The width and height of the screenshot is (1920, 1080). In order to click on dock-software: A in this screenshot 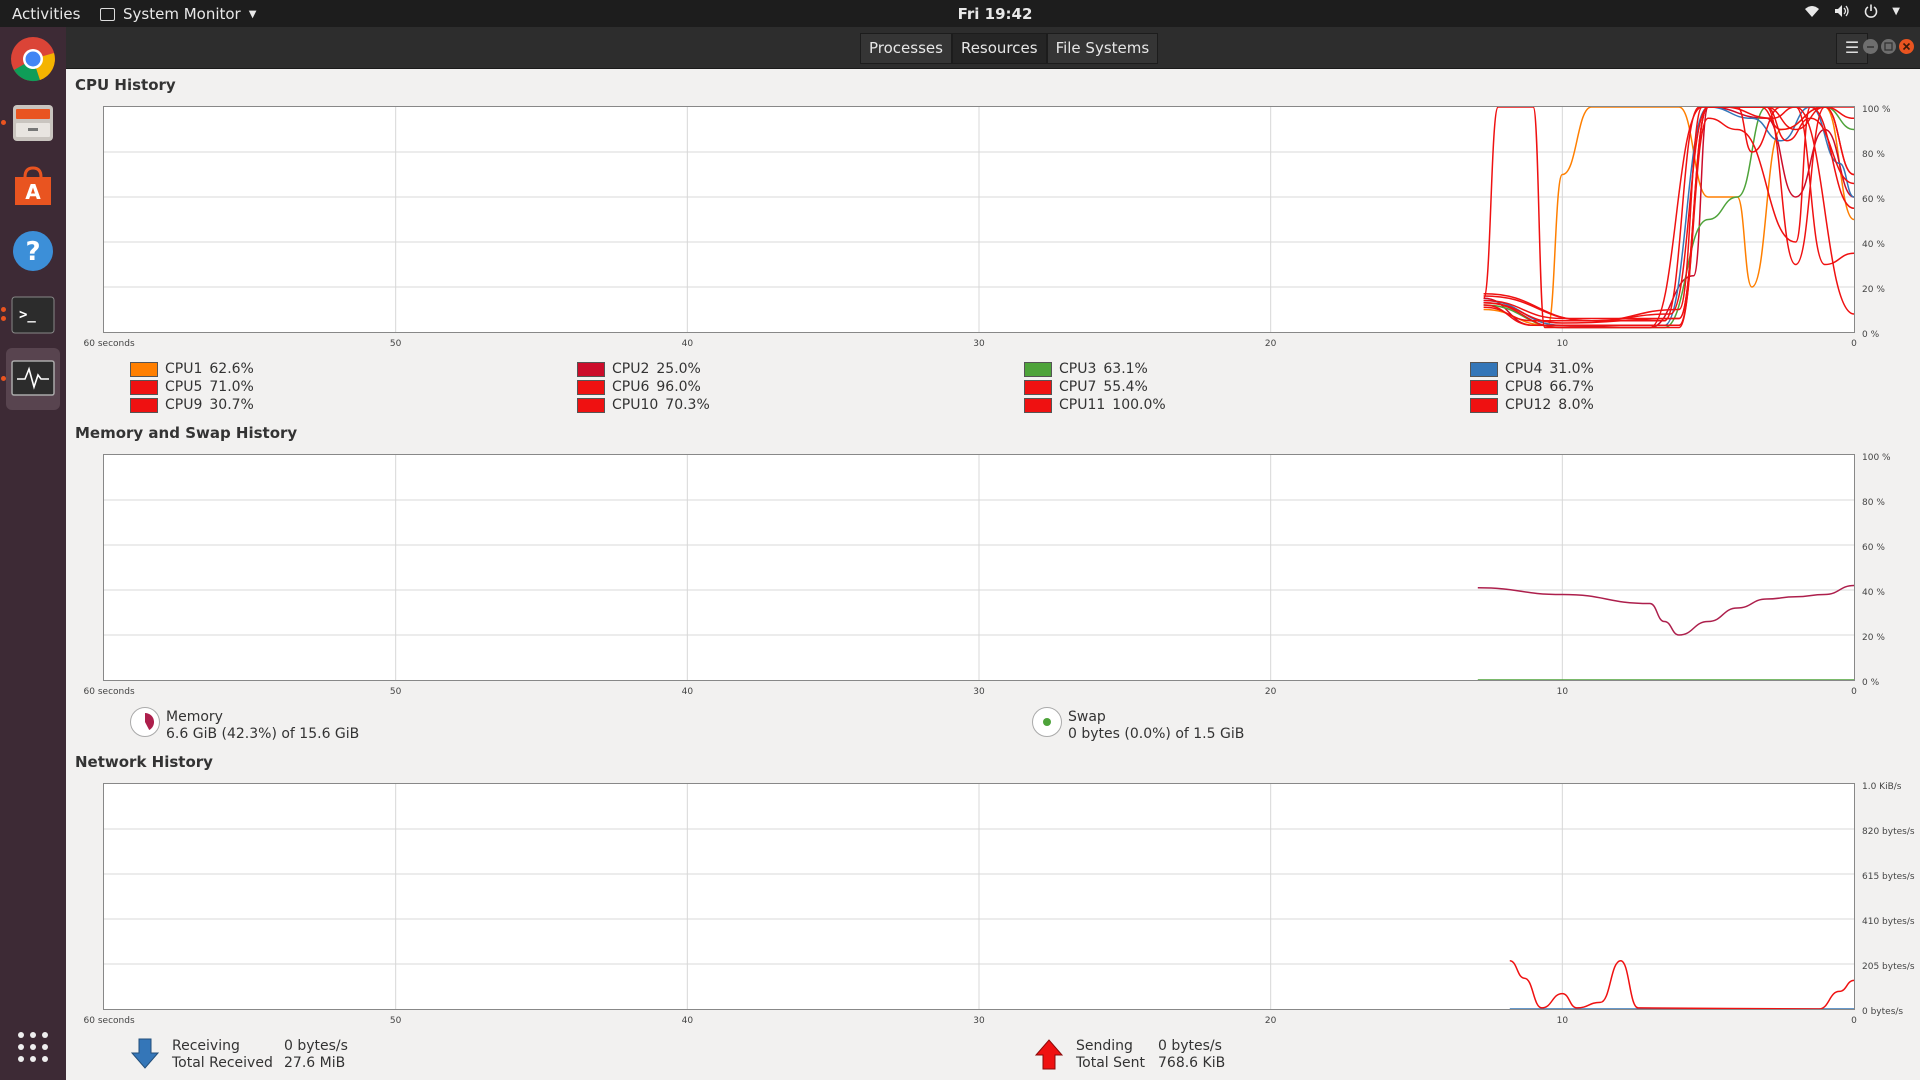, I will do `click(33, 187)`.